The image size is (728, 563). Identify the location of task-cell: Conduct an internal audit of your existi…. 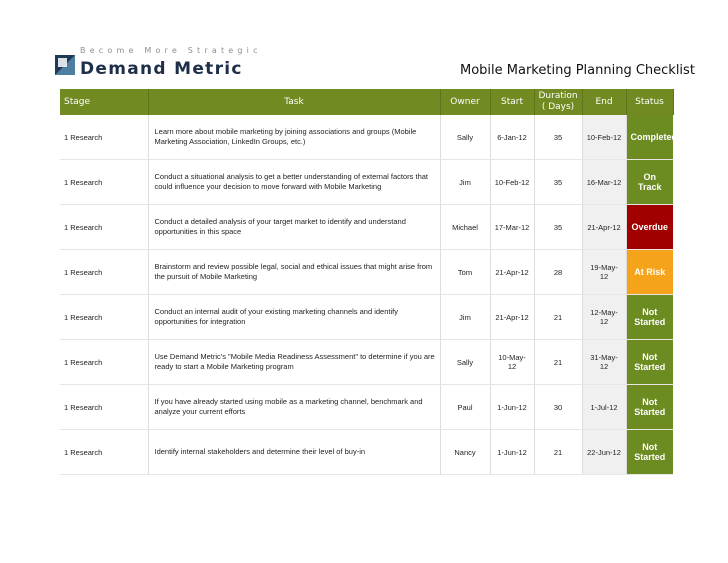
(293, 317).